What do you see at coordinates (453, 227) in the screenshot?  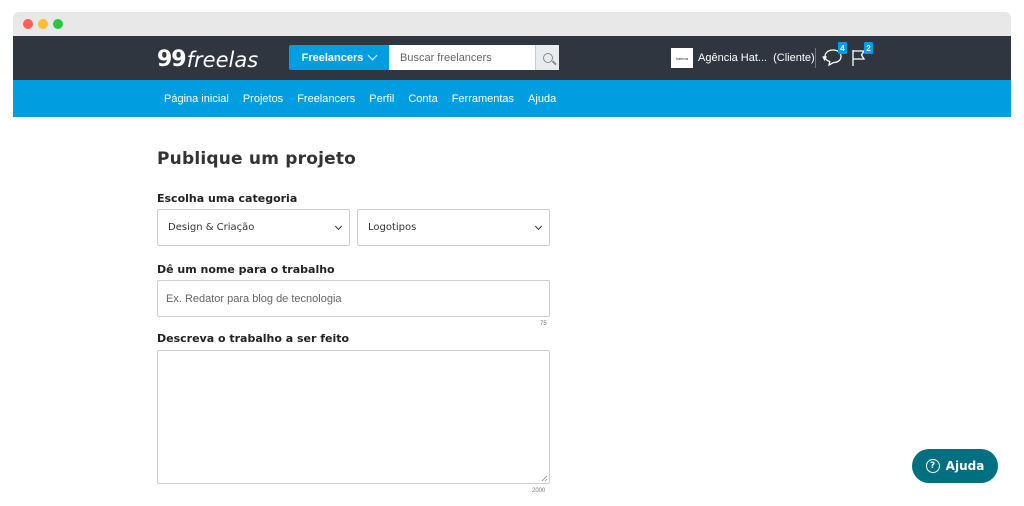 I see `subcategory-select: Logotipos` at bounding box center [453, 227].